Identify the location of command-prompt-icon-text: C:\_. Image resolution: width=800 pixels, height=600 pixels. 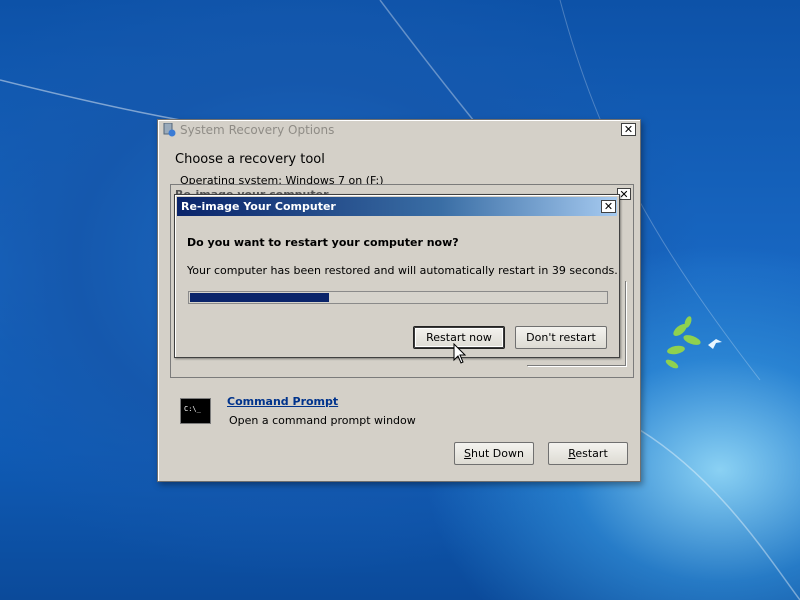
(192, 409).